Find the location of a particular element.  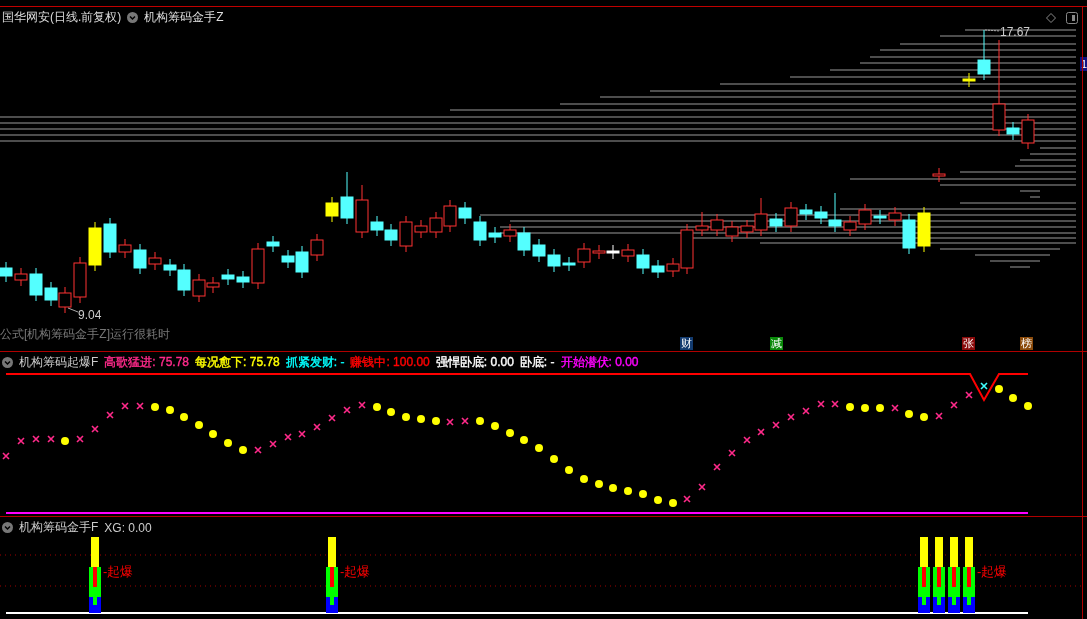

indicator-value: 强悍卧底: 0.00 is located at coordinates (474, 362).